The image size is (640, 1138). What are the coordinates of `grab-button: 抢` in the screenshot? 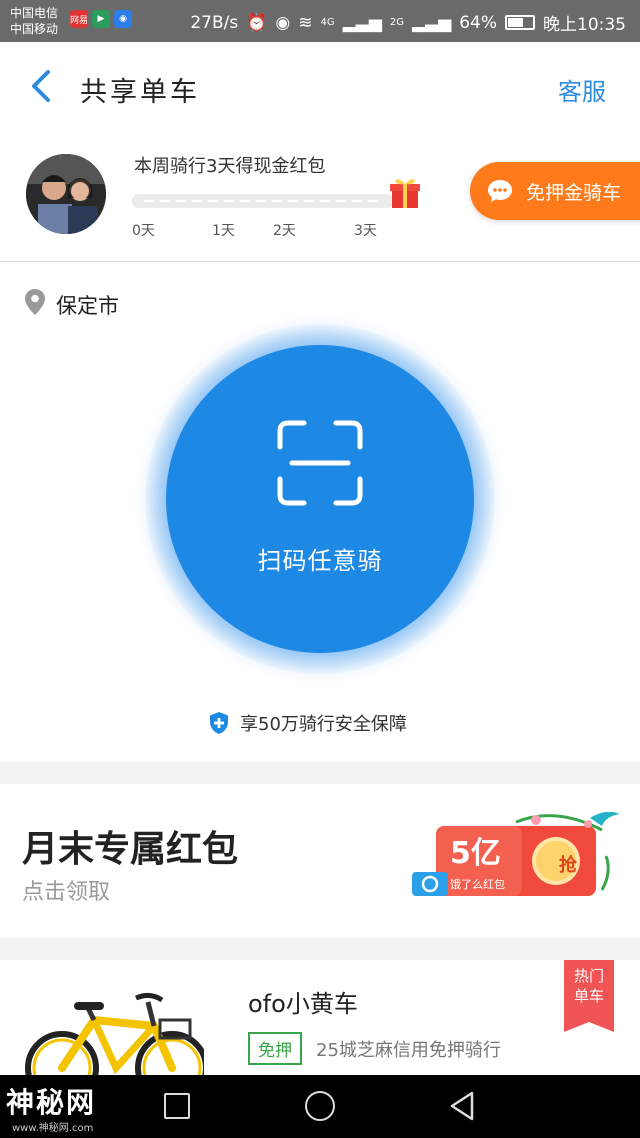 It's located at (568, 866).